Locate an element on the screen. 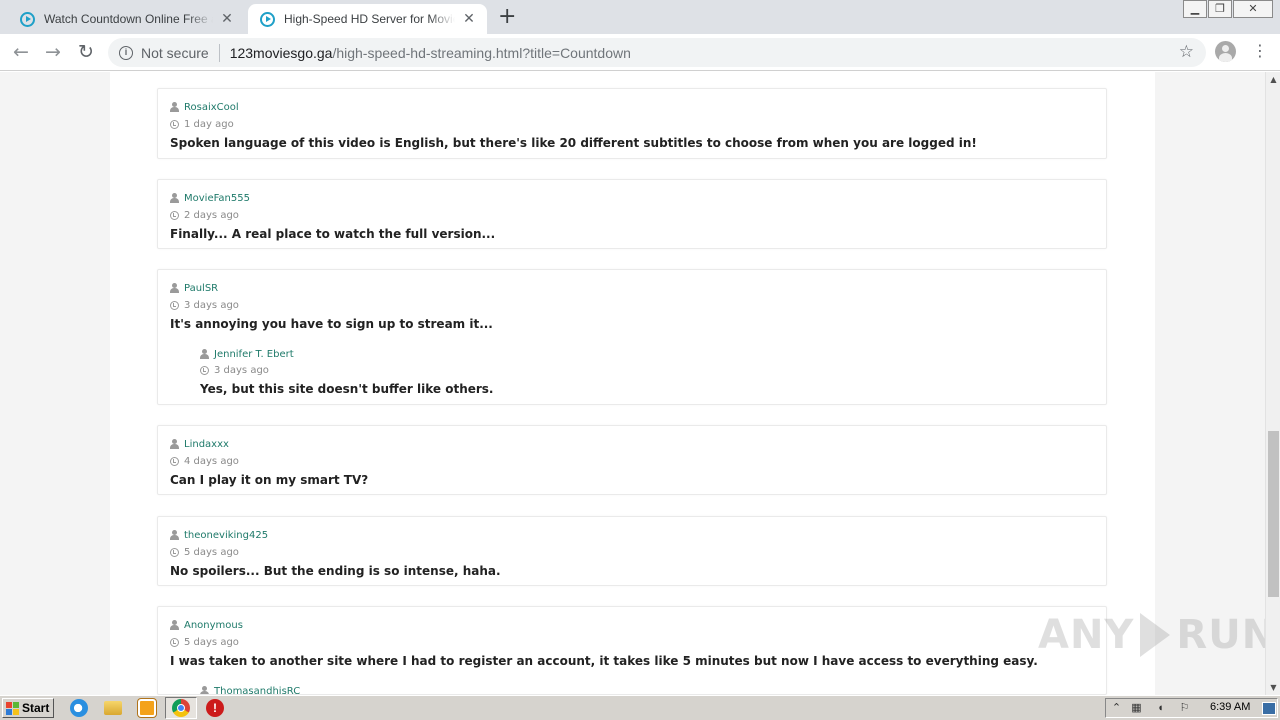 This screenshot has height=720, width=1280. author-name: Anonymous is located at coordinates (213, 625).